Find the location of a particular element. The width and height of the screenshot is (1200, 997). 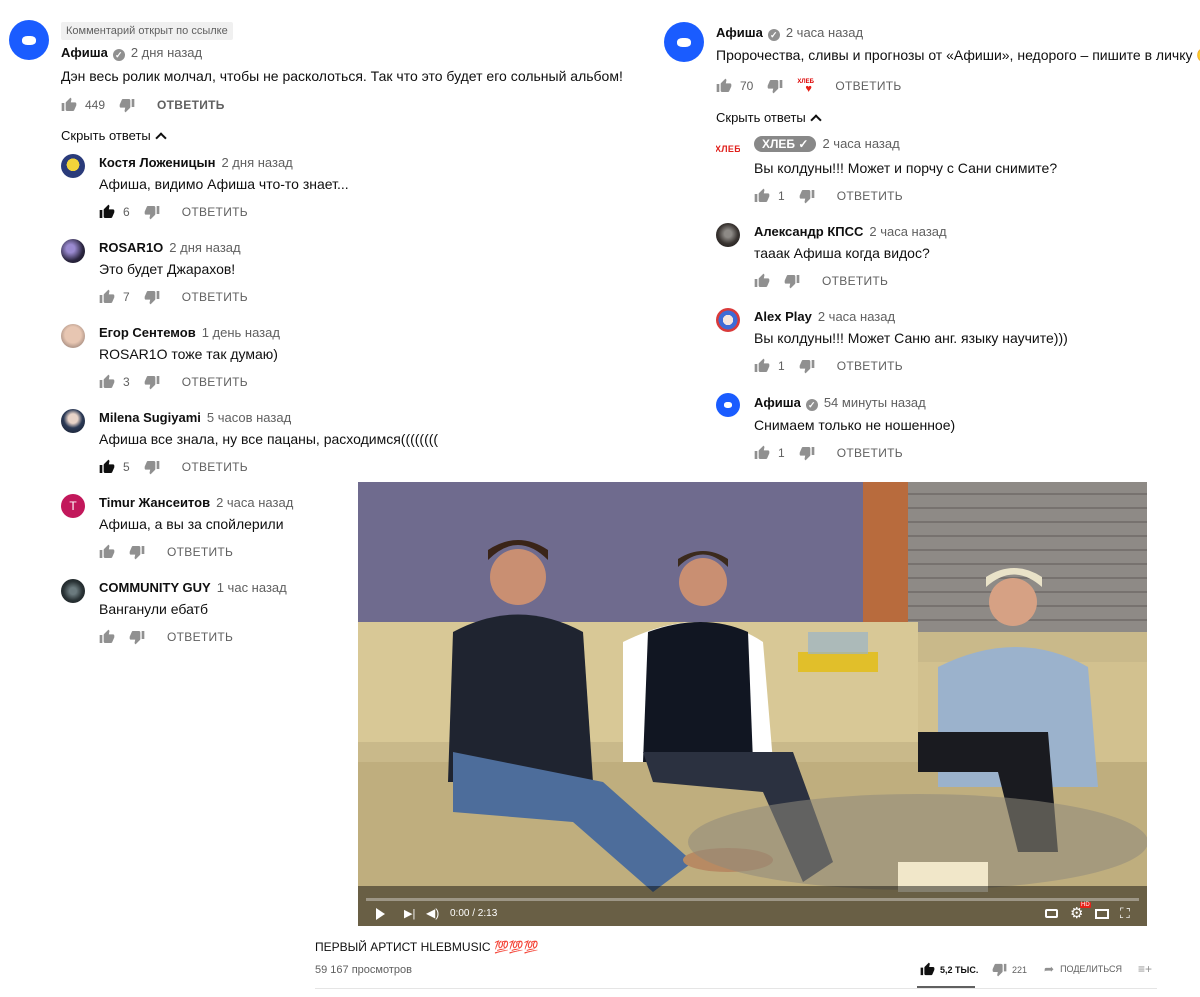

share-button: ➦ ПОДЕЛИТЬСЯ is located at coordinates (1083, 969).